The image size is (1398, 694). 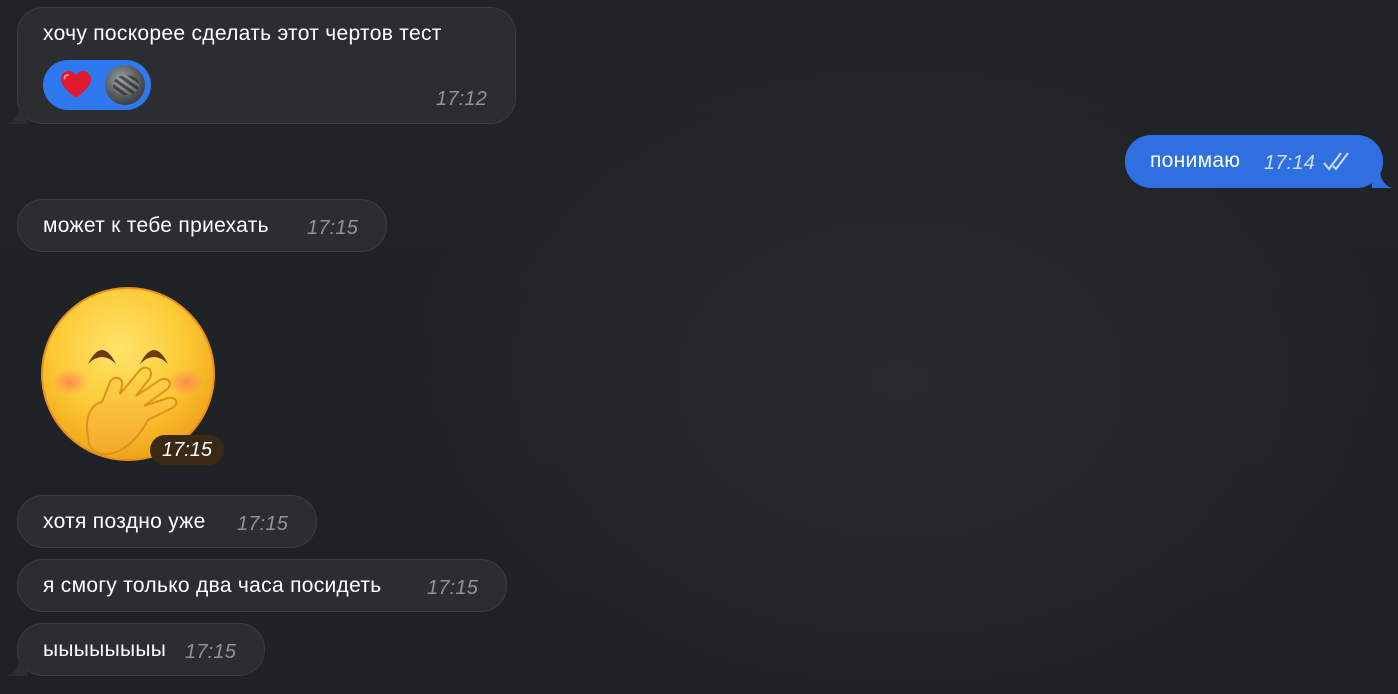 I want to click on message-bubble-incoming: может к тебе приехать 17:15, so click(x=202, y=225).